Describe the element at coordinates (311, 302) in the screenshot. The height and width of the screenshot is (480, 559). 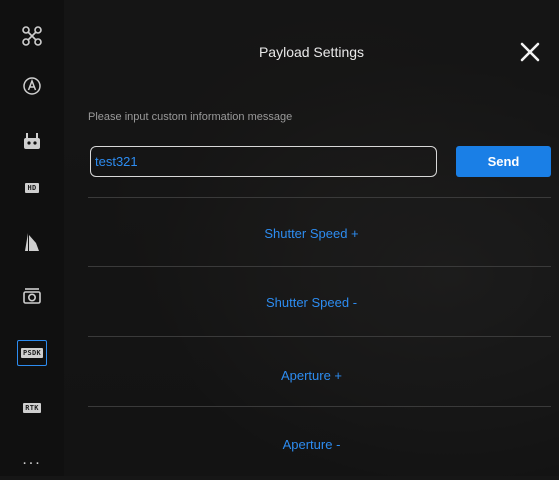
I see `shutter-speed-decrease-button: Shutter Speed -` at that location.